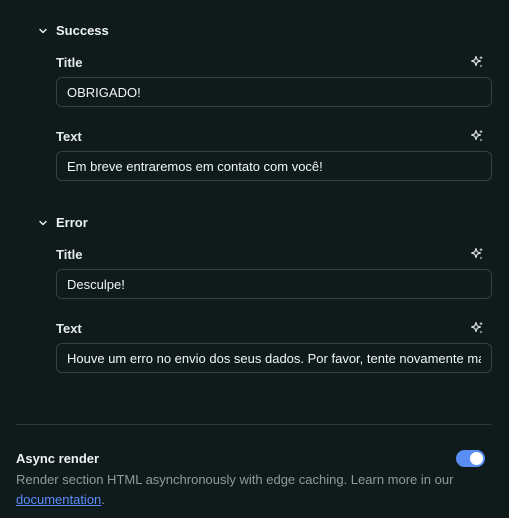  I want to click on error-title-label: Title, so click(69, 254).